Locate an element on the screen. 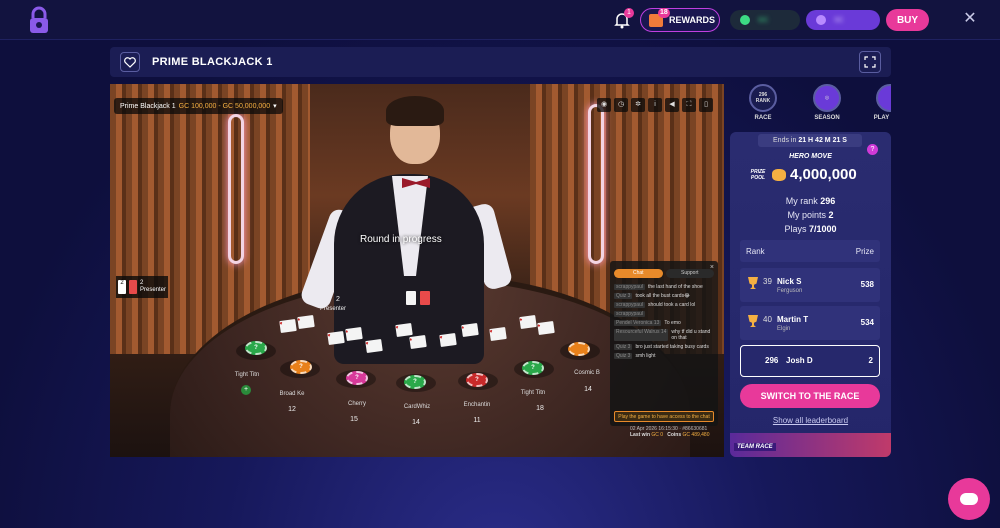  table-card: ♠ is located at coordinates (546, 328).